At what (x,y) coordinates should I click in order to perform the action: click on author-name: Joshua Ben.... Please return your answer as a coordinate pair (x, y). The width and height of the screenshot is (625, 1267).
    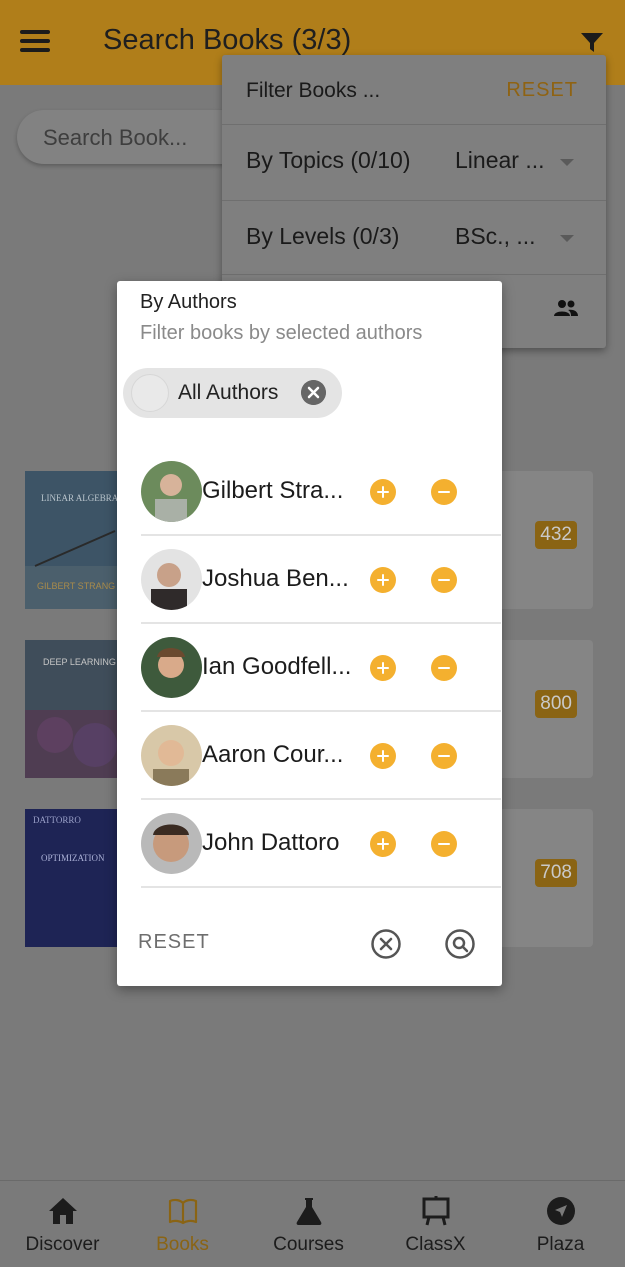
    Looking at the image, I should click on (275, 578).